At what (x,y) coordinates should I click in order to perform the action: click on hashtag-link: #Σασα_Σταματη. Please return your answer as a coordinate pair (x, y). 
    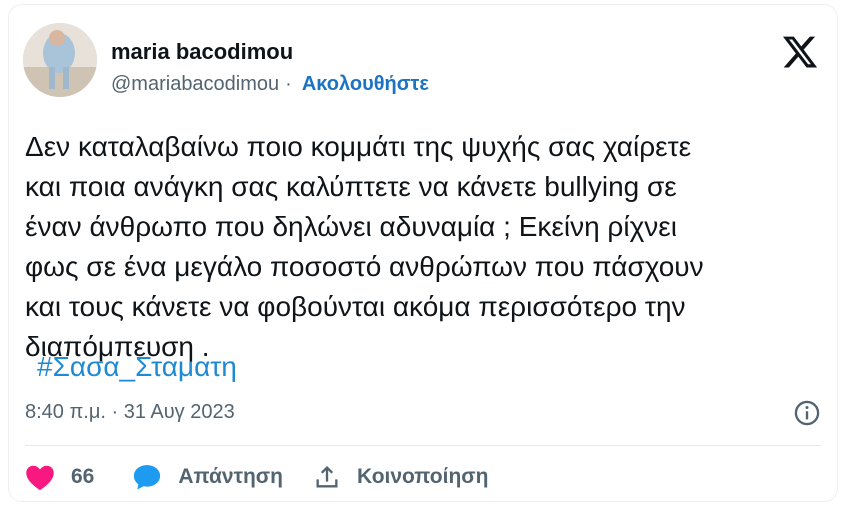
    Looking at the image, I should click on (137, 367).